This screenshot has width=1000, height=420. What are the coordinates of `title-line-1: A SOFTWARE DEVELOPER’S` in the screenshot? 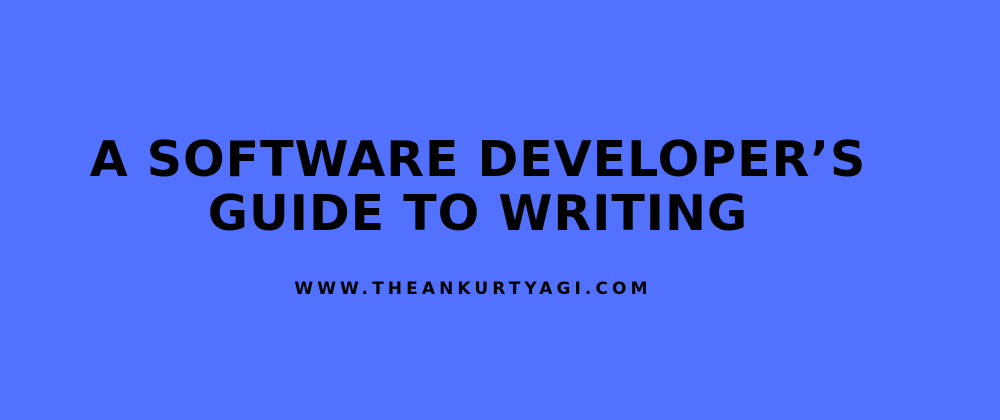 It's located at (478, 159).